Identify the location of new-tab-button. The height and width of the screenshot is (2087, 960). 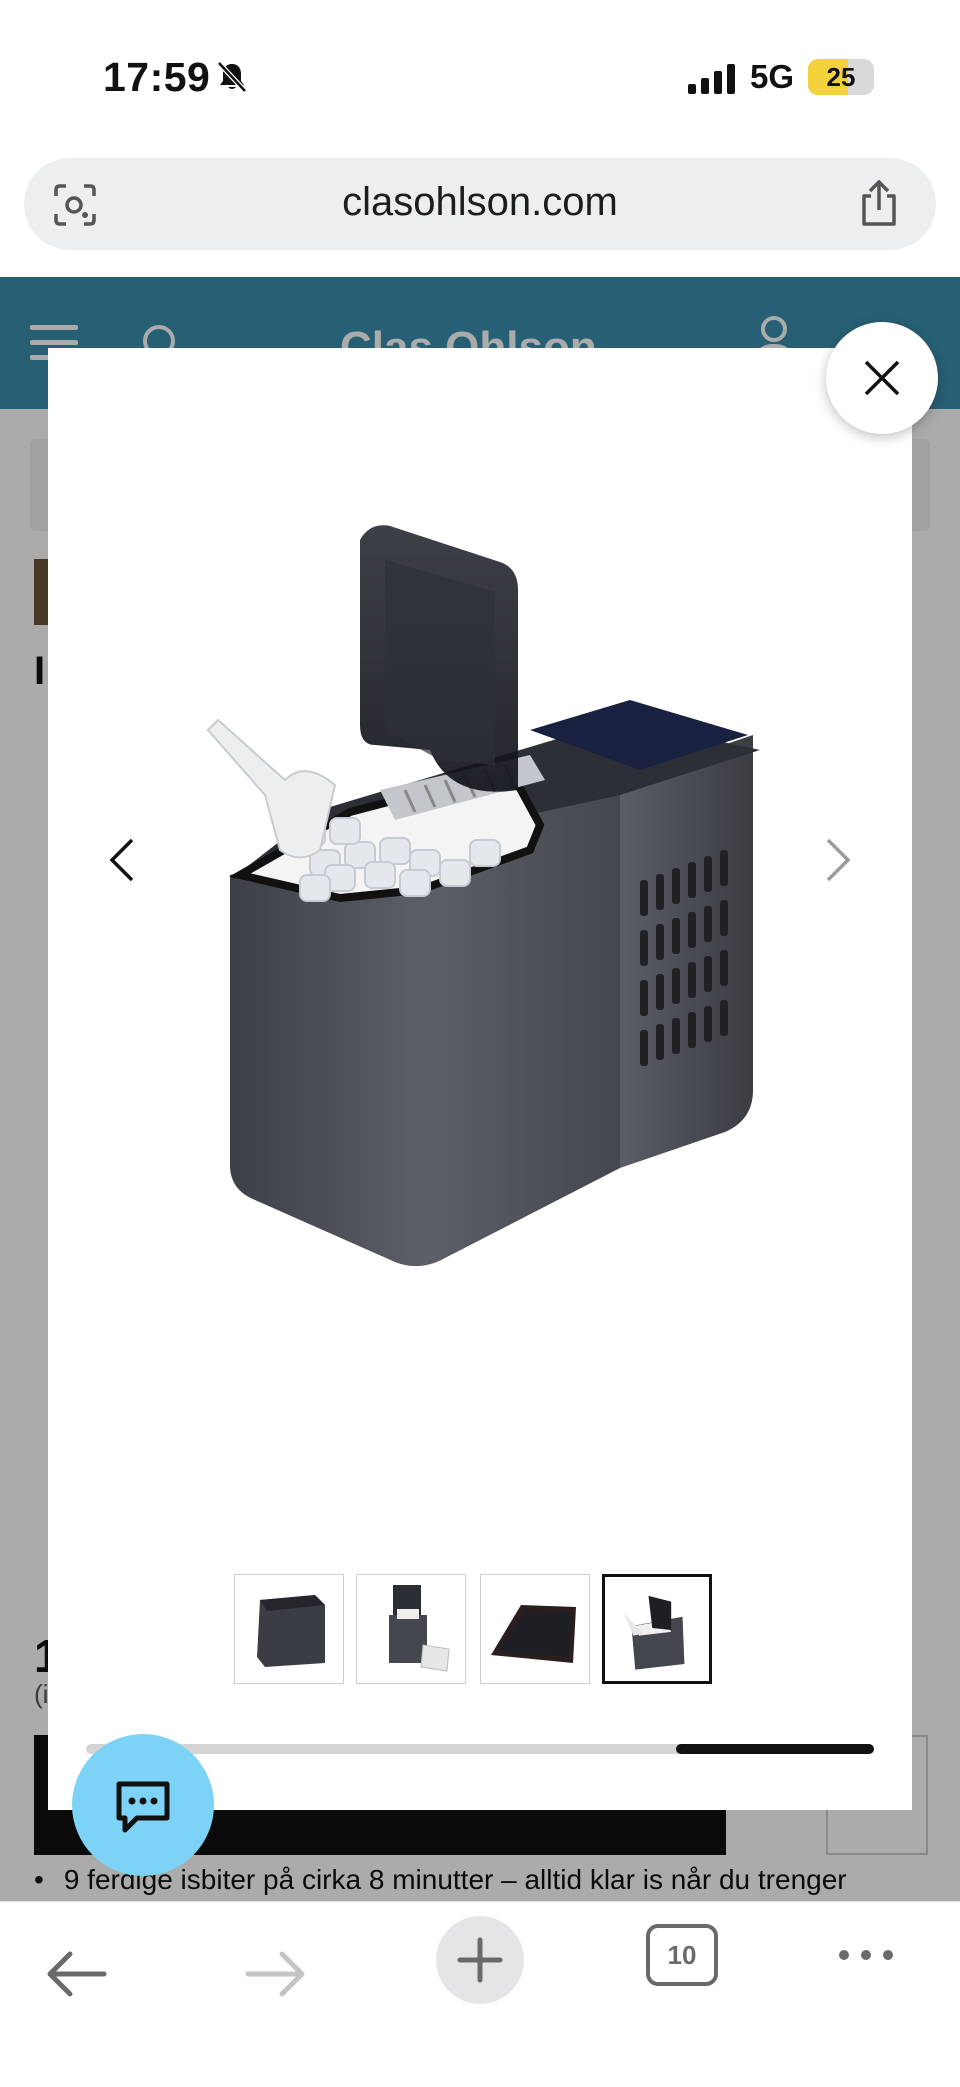
(480, 1960).